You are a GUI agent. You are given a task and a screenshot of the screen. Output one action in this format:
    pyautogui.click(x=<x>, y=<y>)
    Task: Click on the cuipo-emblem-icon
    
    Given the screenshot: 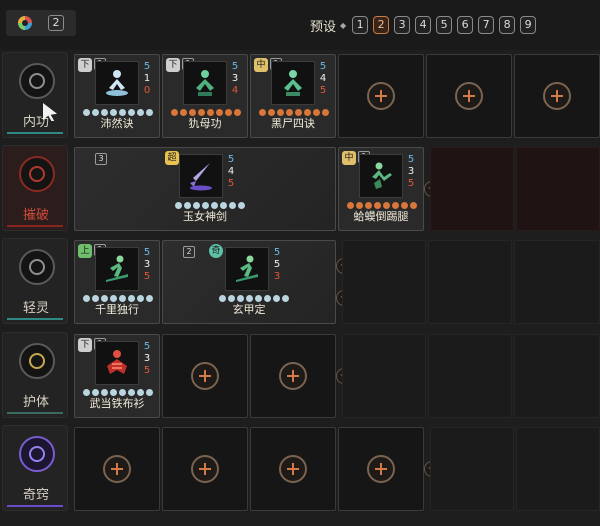 What is the action you would take?
    pyautogui.click(x=37, y=174)
    